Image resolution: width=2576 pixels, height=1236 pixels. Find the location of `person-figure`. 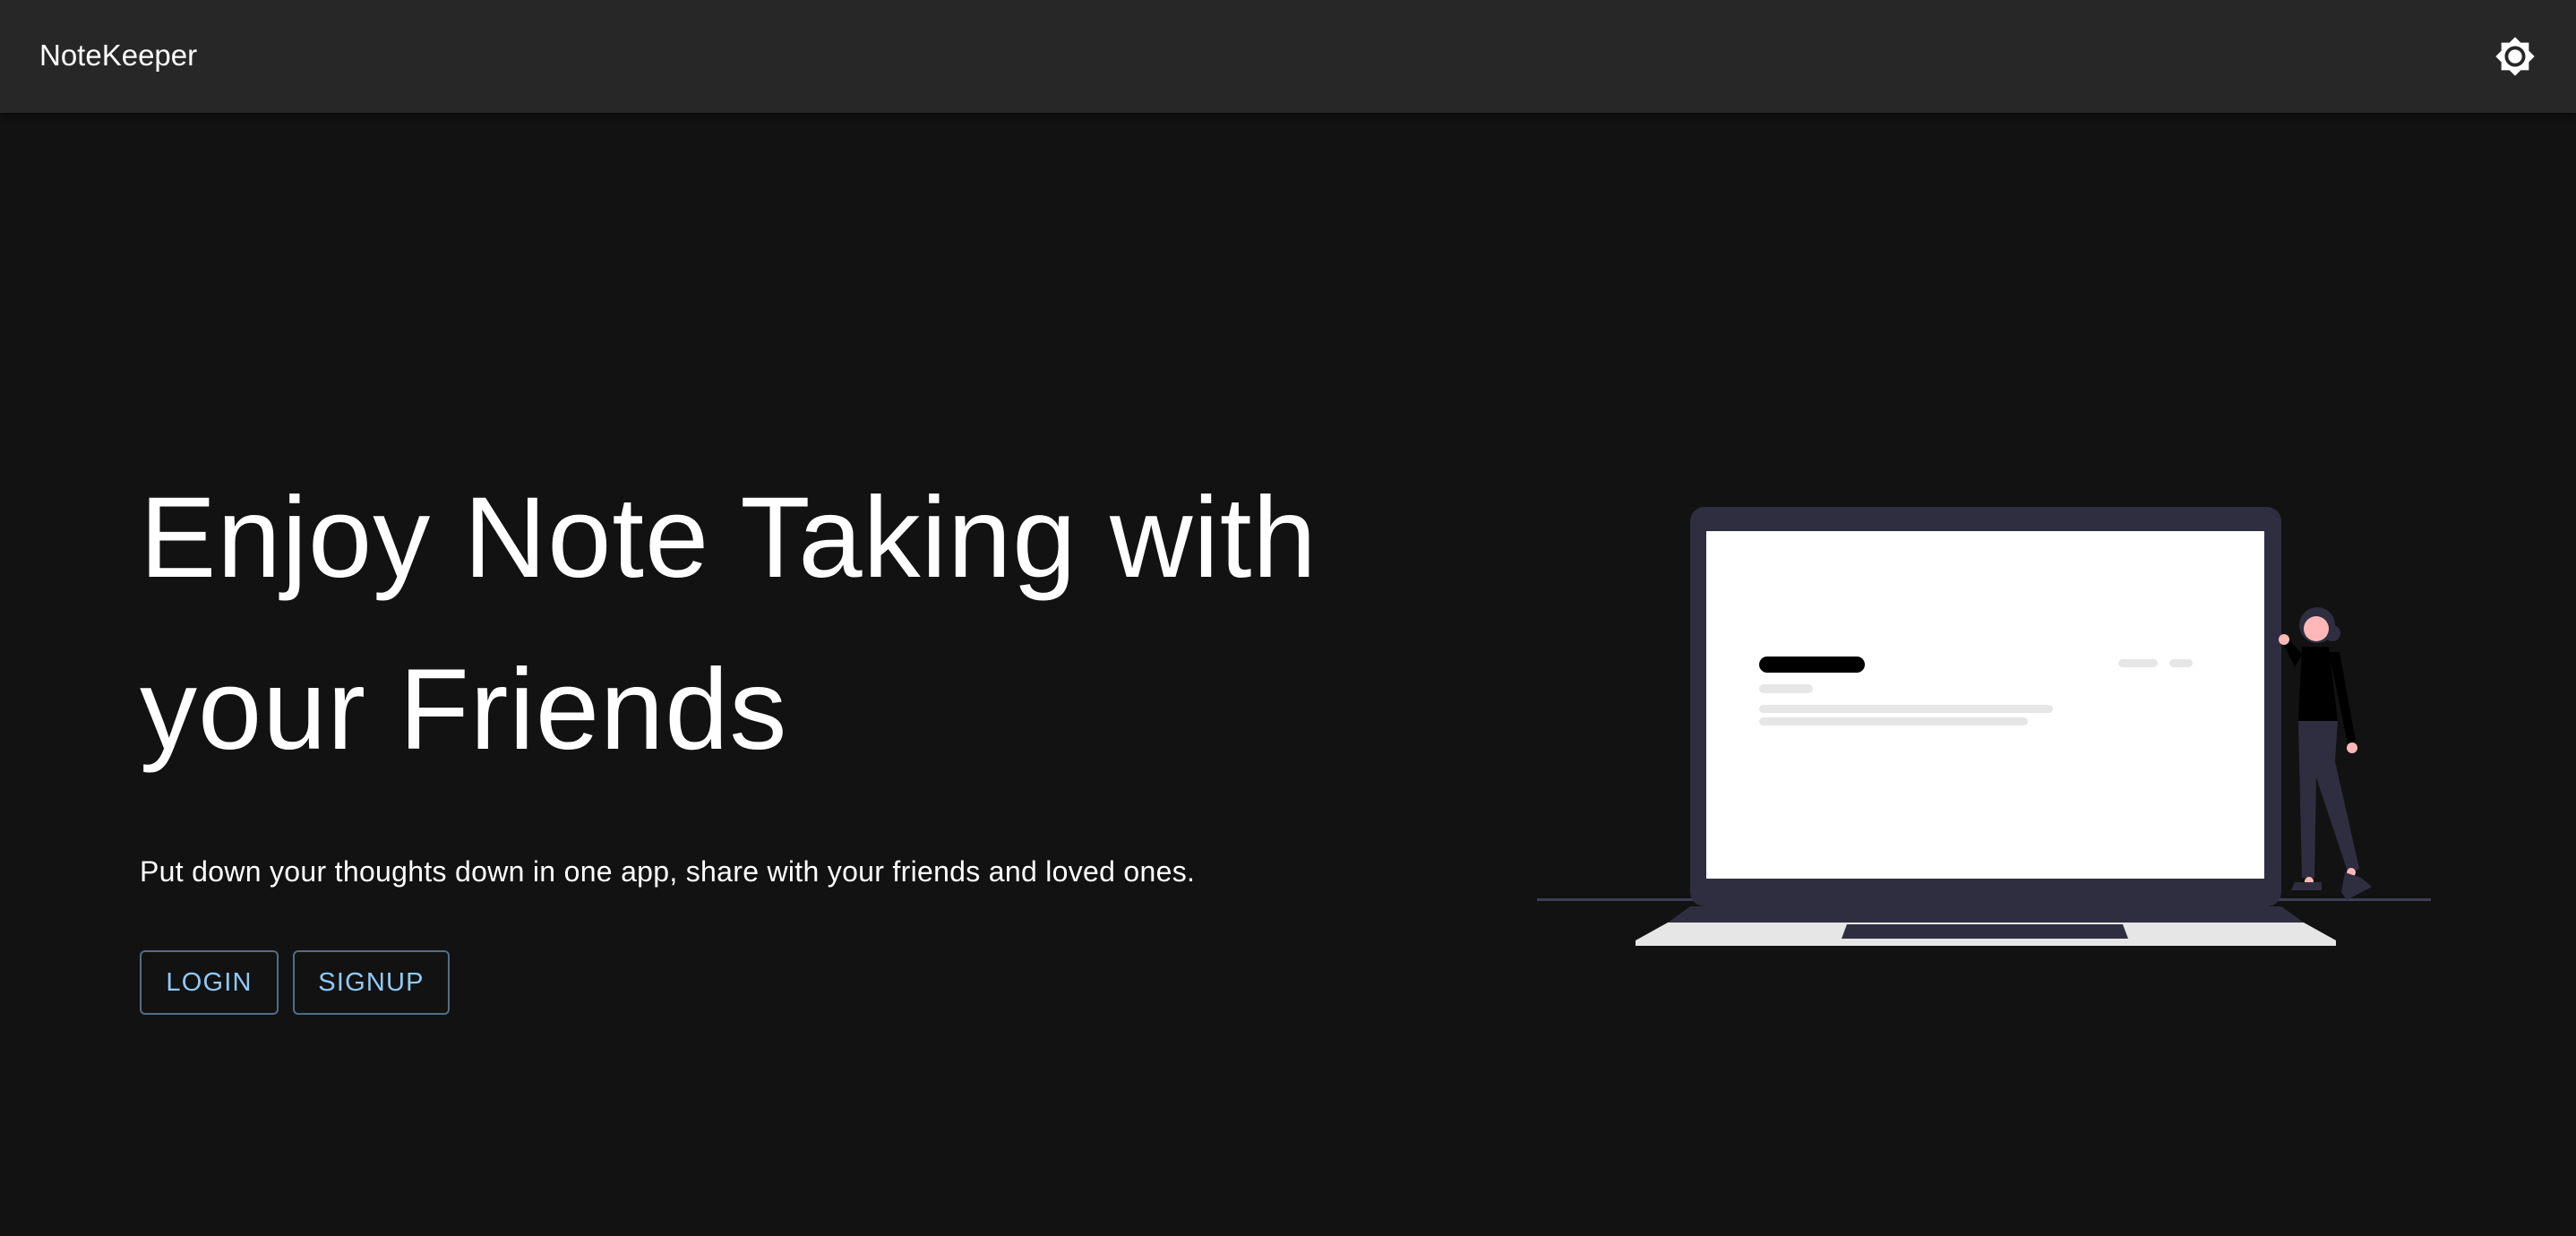

person-figure is located at coordinates (2325, 753).